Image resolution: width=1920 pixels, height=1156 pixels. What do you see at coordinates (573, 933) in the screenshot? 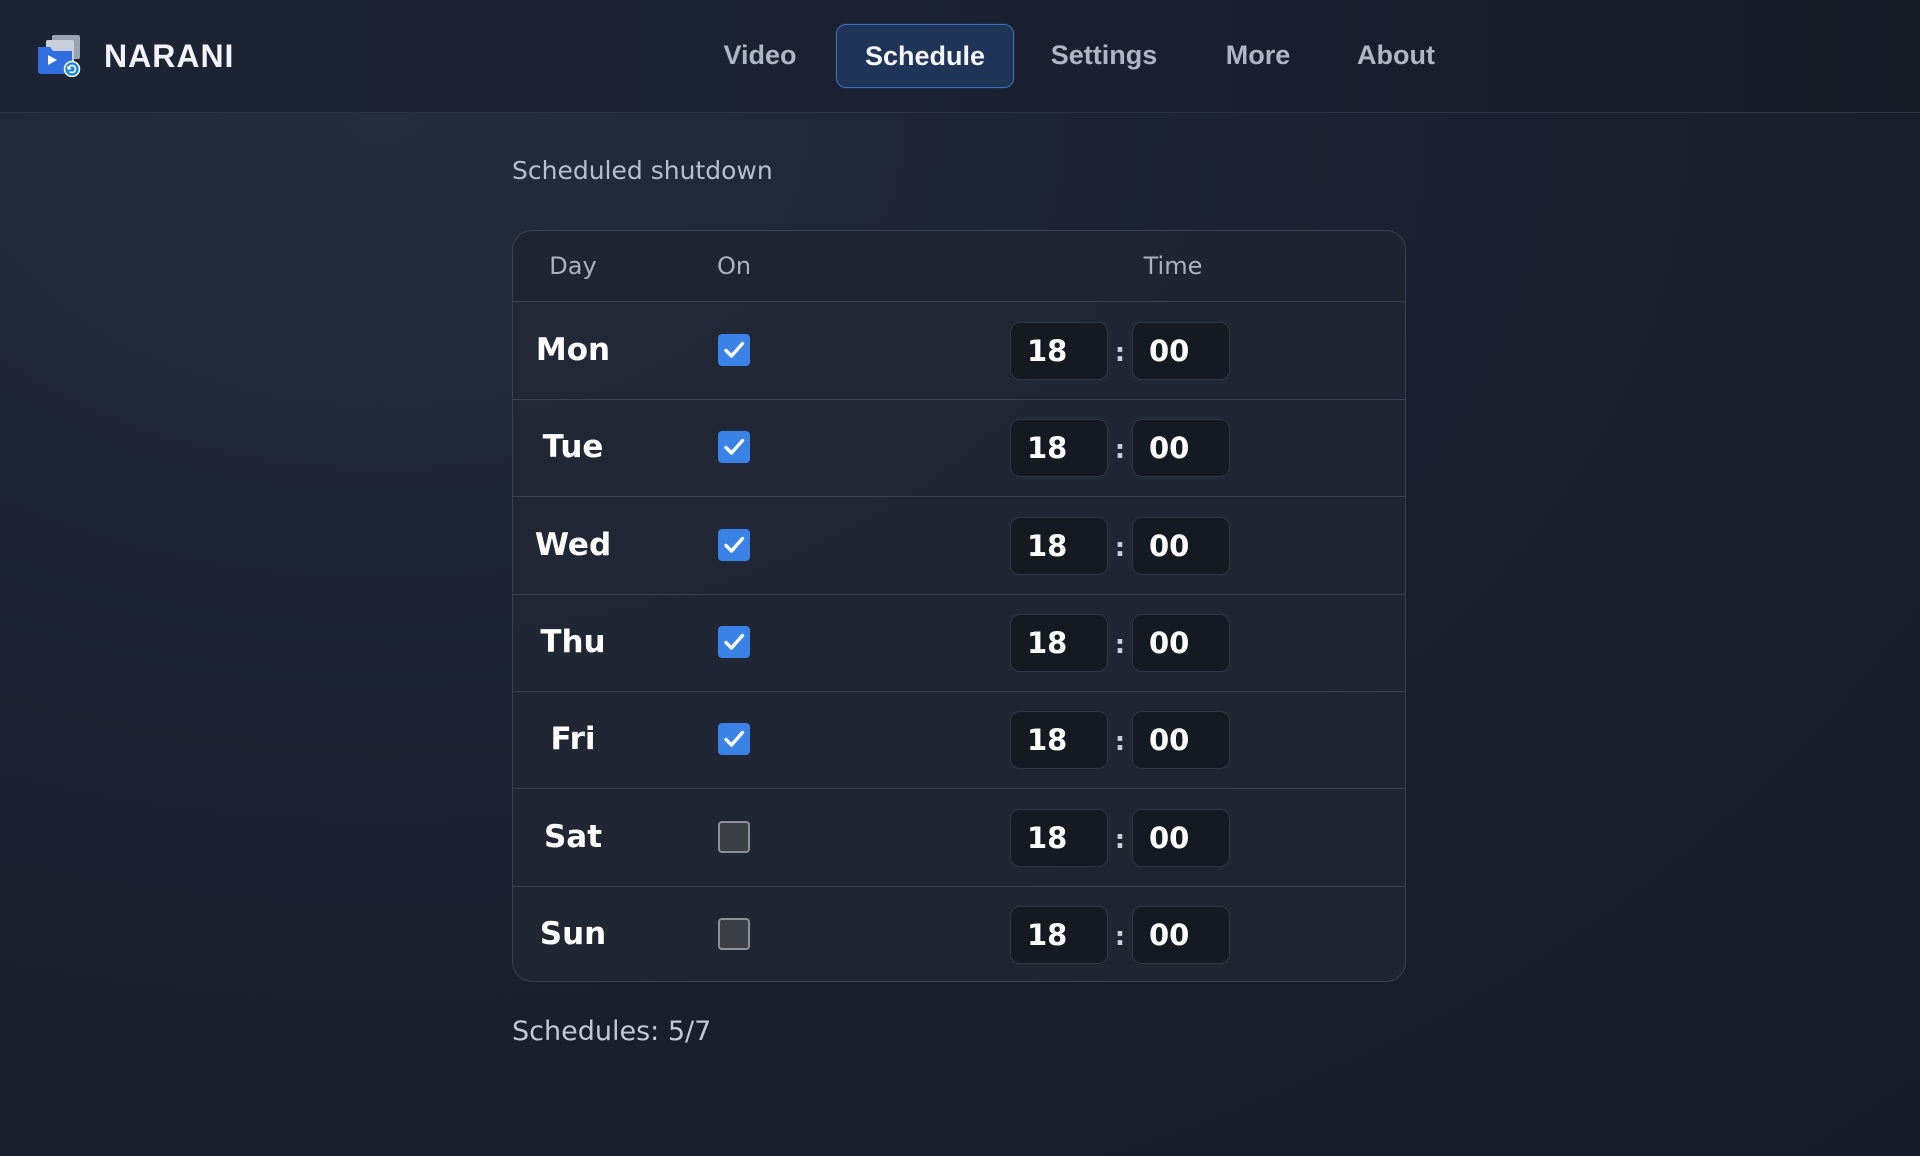
I see `day-label: Sun` at bounding box center [573, 933].